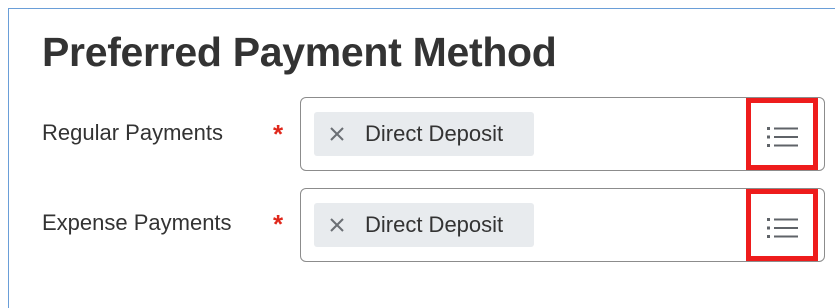 Image resolution: width=835 pixels, height=308 pixels. I want to click on regular-payments-label: Regular Payments, so click(132, 132).